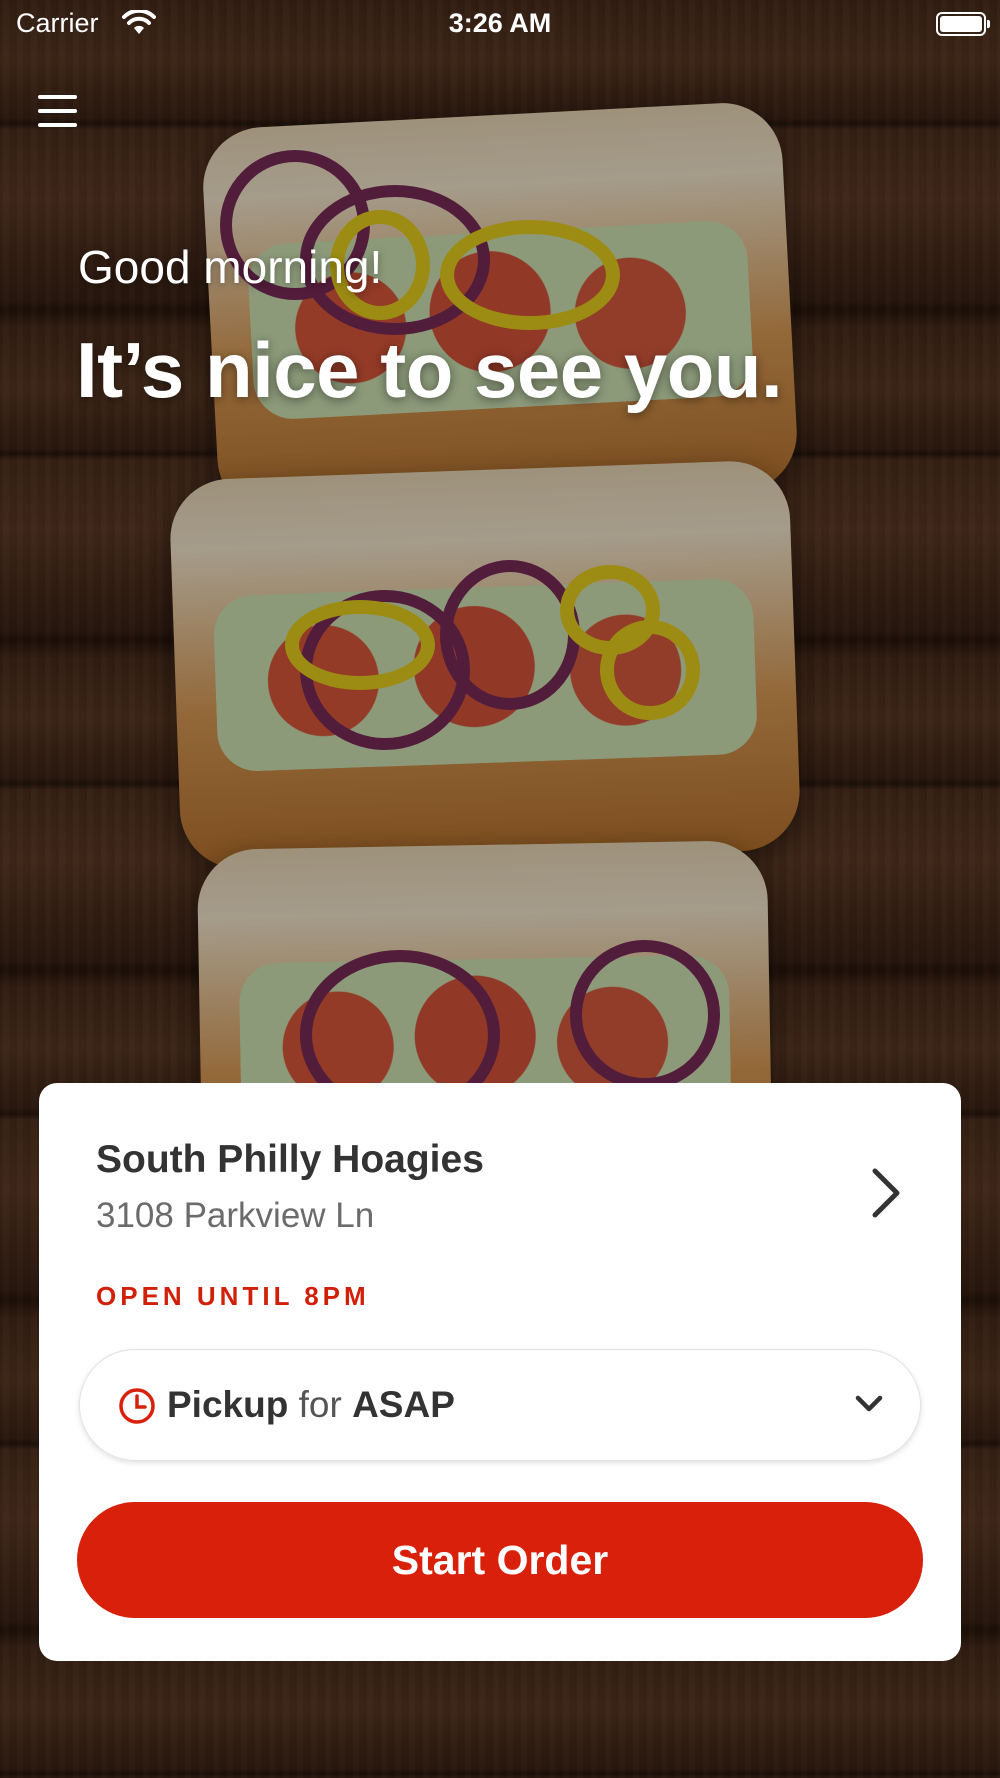  What do you see at coordinates (429, 370) in the screenshot?
I see `hero-headline: It’s nice to see you.` at bounding box center [429, 370].